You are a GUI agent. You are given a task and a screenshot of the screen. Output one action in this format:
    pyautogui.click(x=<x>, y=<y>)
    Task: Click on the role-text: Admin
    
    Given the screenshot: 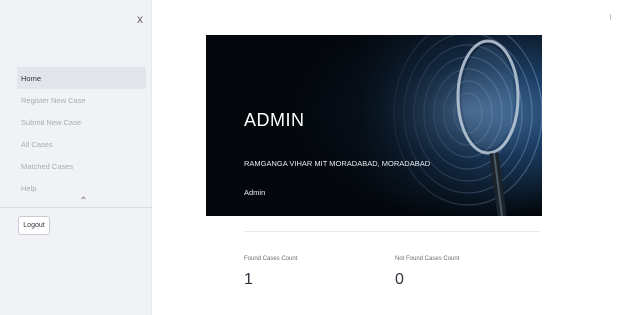 What is the action you would take?
    pyautogui.click(x=255, y=192)
    